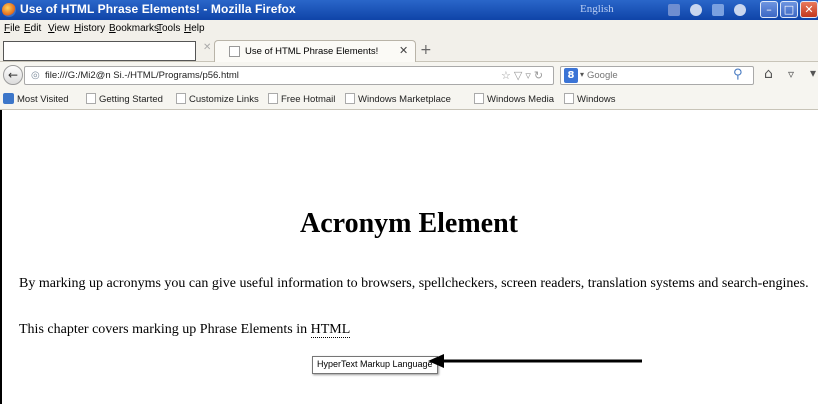  I want to click on pocket-icon: ▿, so click(791, 74).